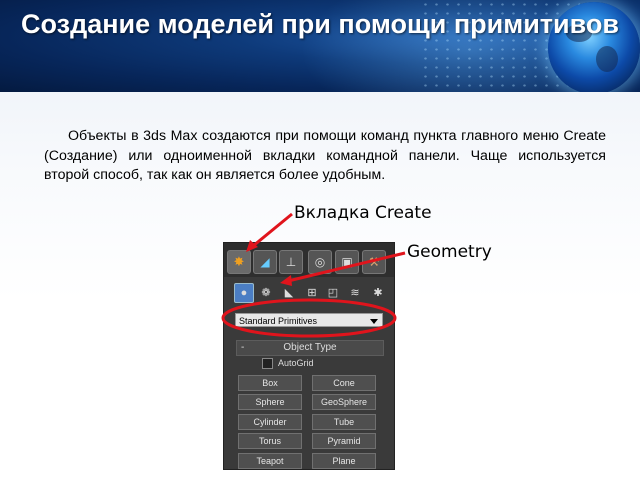 The width and height of the screenshot is (640, 480). I want to click on space-warps-category-button: ≋, so click(355, 292).